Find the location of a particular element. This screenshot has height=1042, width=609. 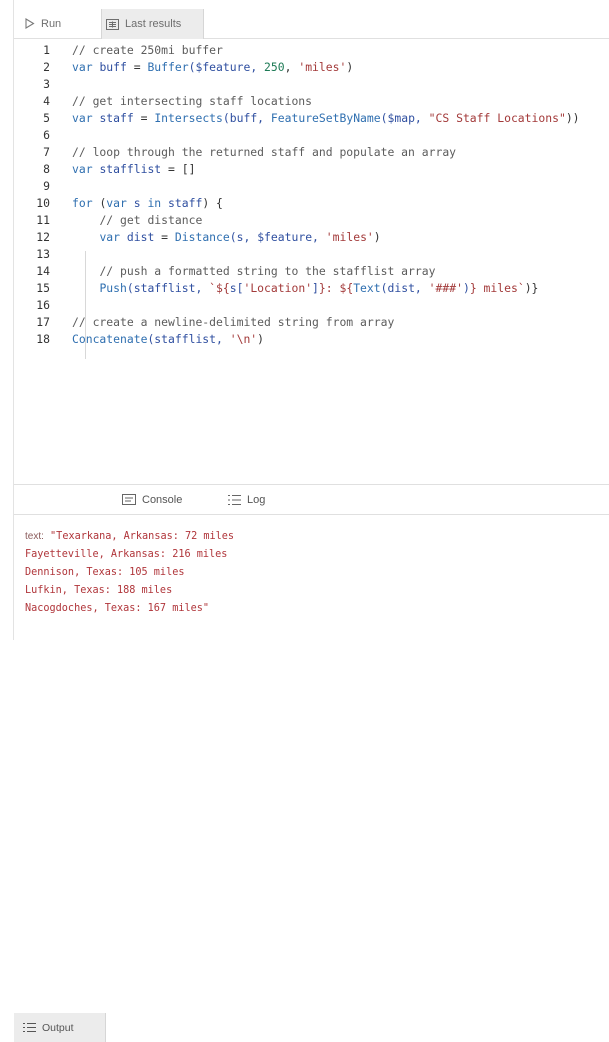

line-number: 8 is located at coordinates (46, 169).